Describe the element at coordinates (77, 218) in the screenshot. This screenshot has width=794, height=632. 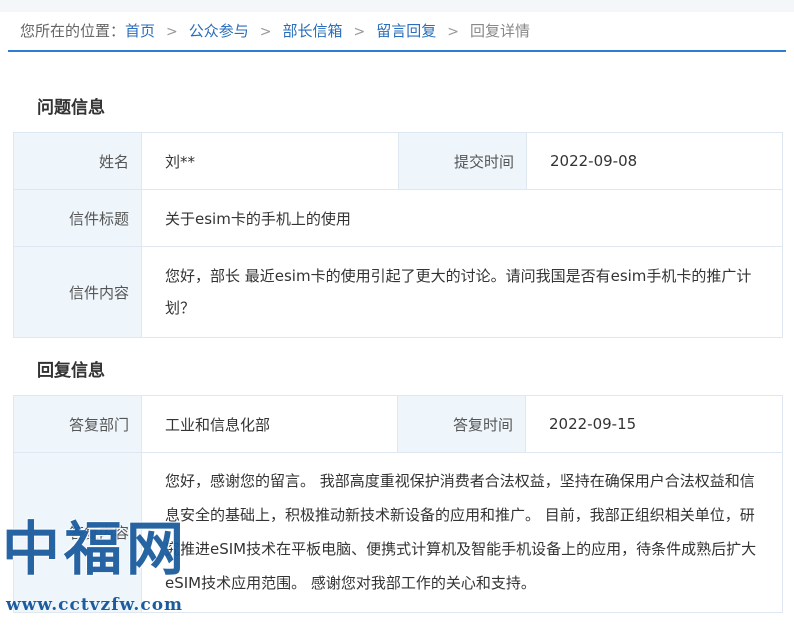
I see `subject-label: 信件标题` at that location.